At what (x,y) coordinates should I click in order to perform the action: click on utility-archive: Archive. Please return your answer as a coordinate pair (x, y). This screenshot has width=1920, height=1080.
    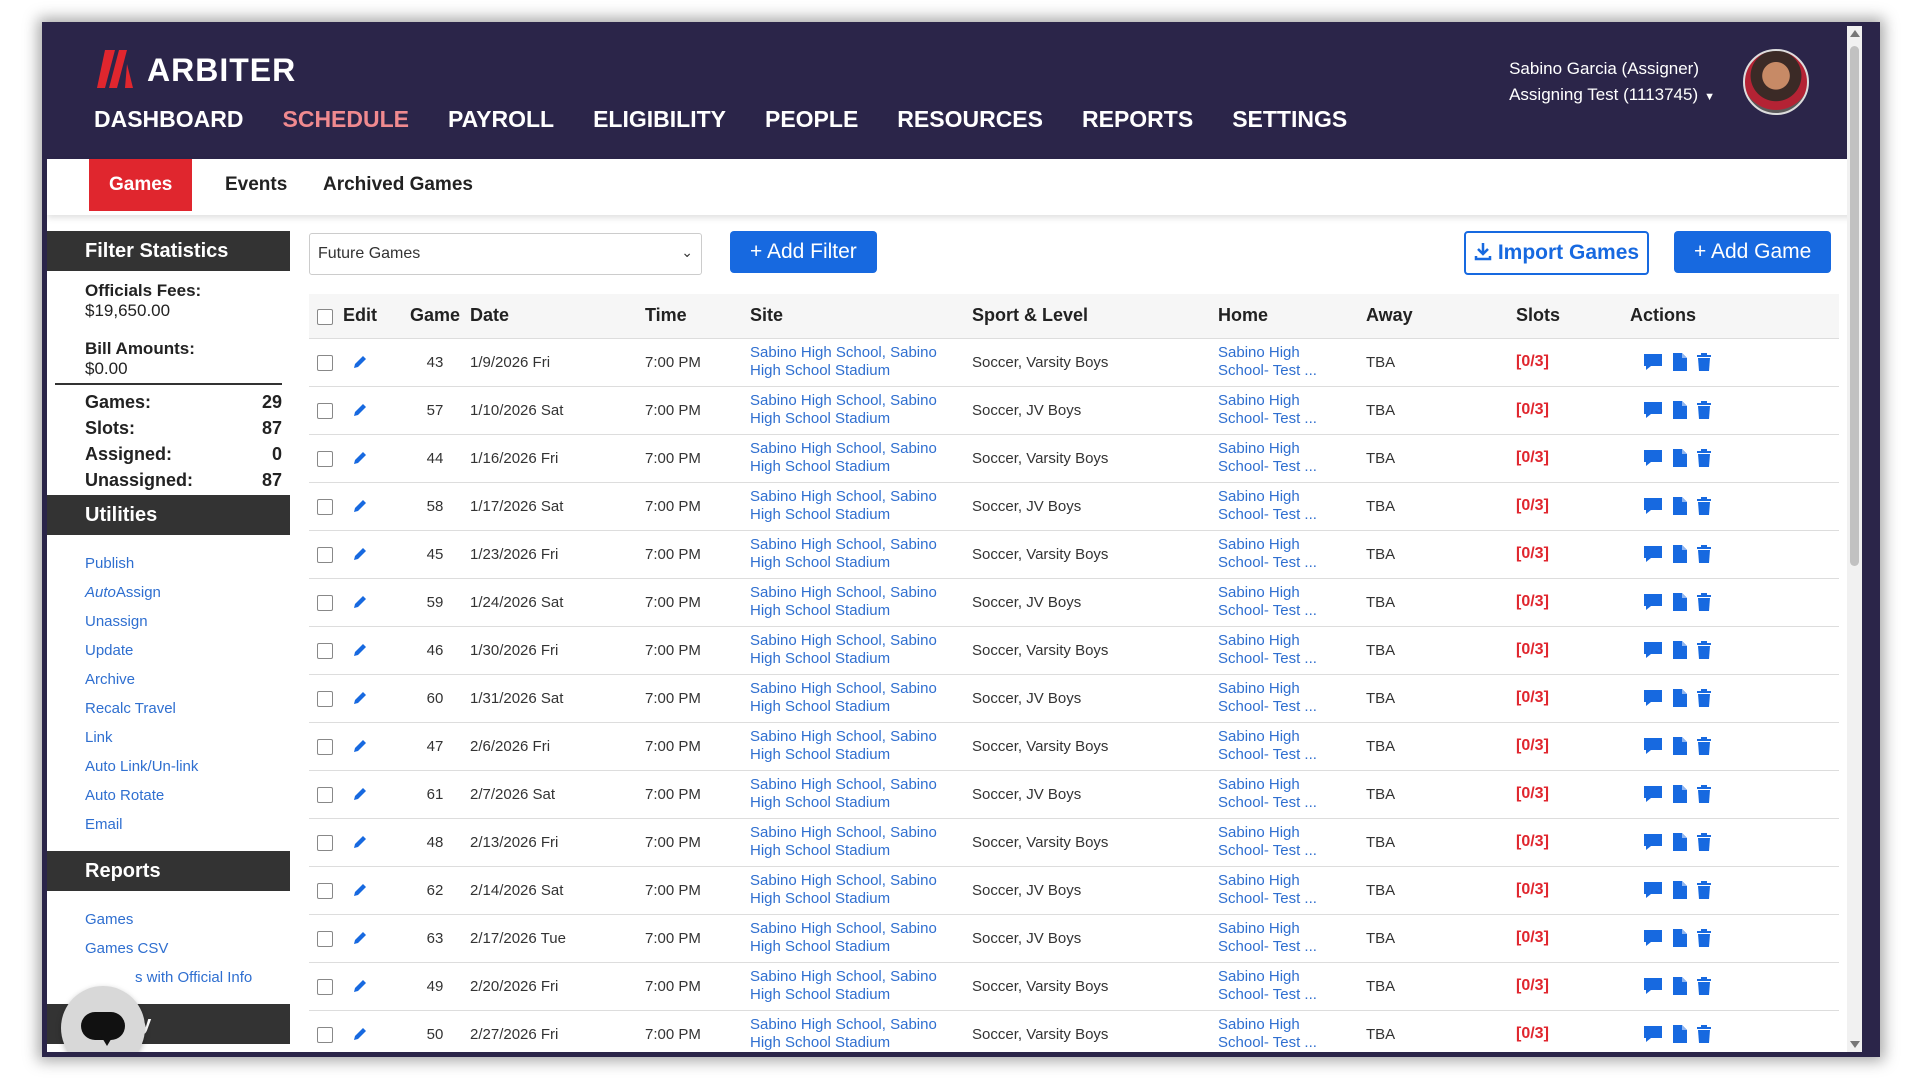
    Looking at the image, I should click on (187, 679).